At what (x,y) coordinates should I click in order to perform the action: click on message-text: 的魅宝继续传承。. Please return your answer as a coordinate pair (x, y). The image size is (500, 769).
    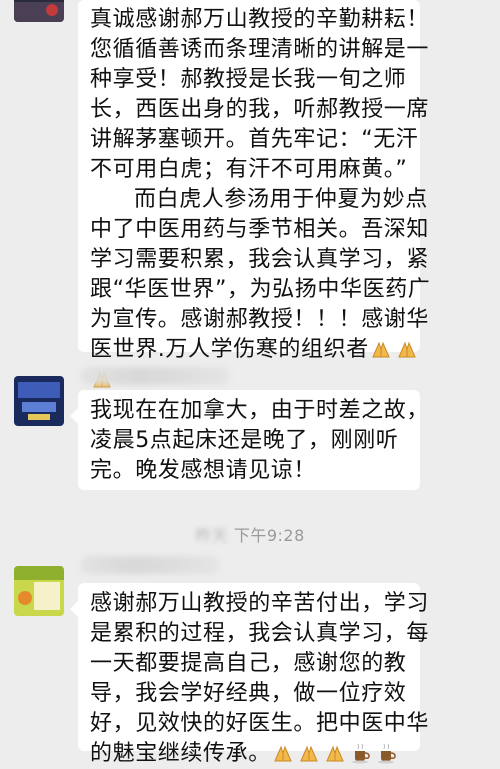
    Looking at the image, I should click on (180, 753).